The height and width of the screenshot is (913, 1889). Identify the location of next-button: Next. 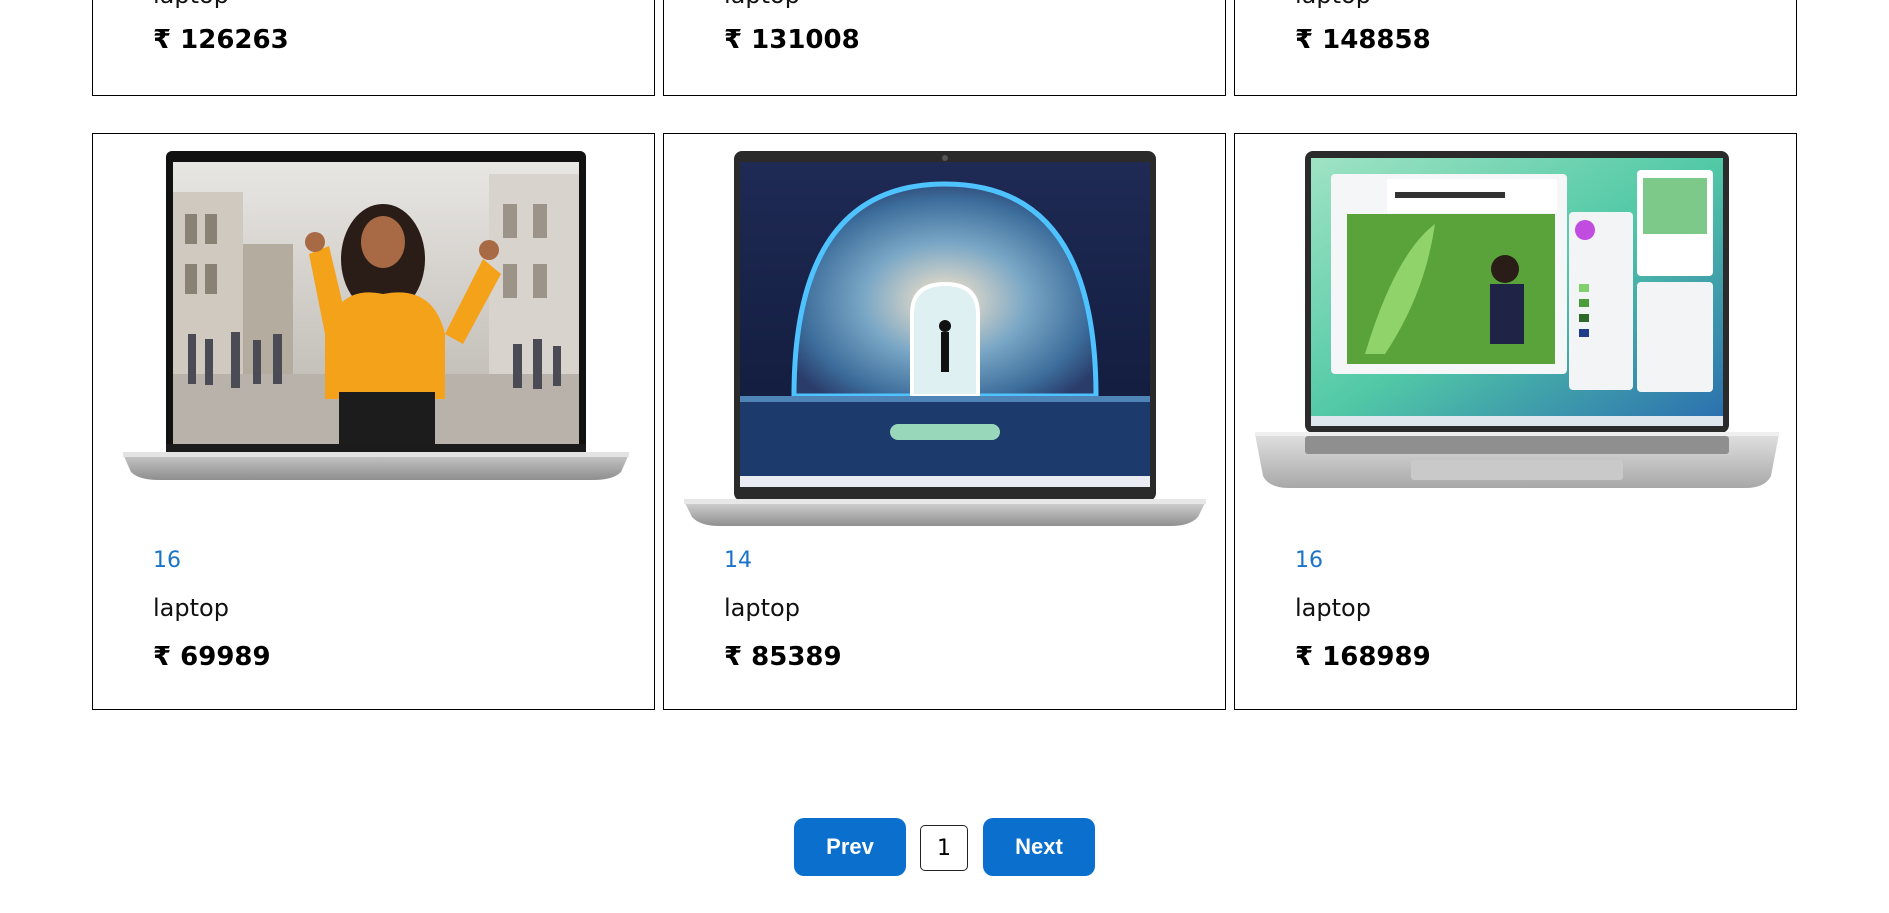
(1039, 847).